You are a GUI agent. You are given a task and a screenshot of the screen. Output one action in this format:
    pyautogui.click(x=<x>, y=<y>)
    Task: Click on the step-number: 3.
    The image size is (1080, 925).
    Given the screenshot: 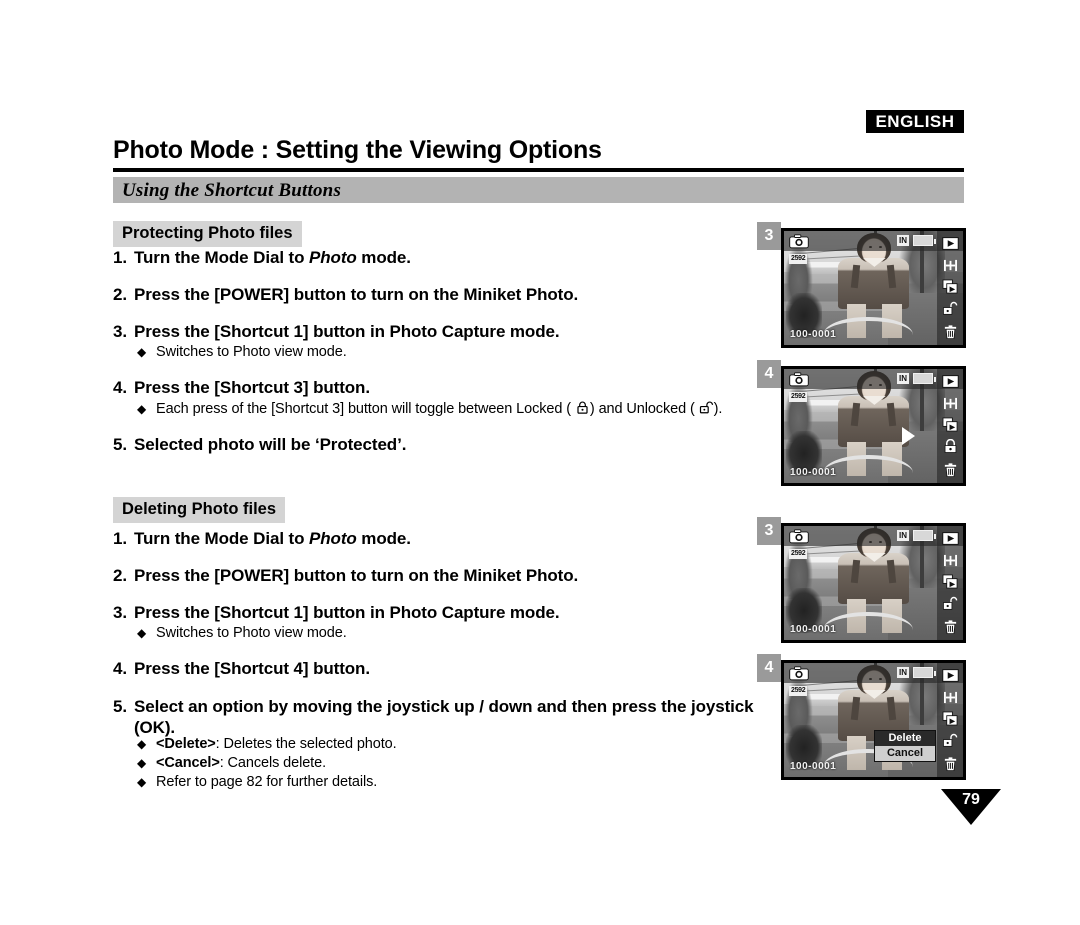 What is the action you would take?
    pyautogui.click(x=120, y=331)
    